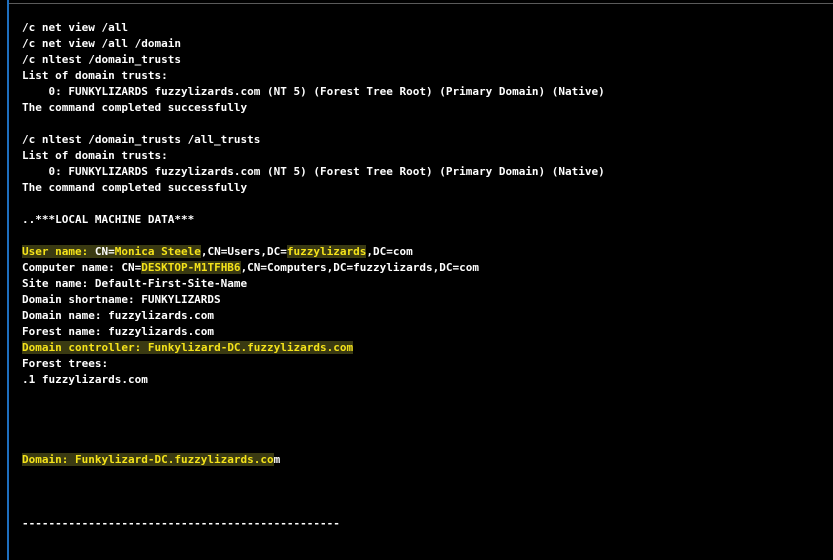 The width and height of the screenshot is (833, 560). What do you see at coordinates (422, 460) in the screenshot?
I see `console-line: Domain: Funkylizard-DC.fuzzylizards.com` at bounding box center [422, 460].